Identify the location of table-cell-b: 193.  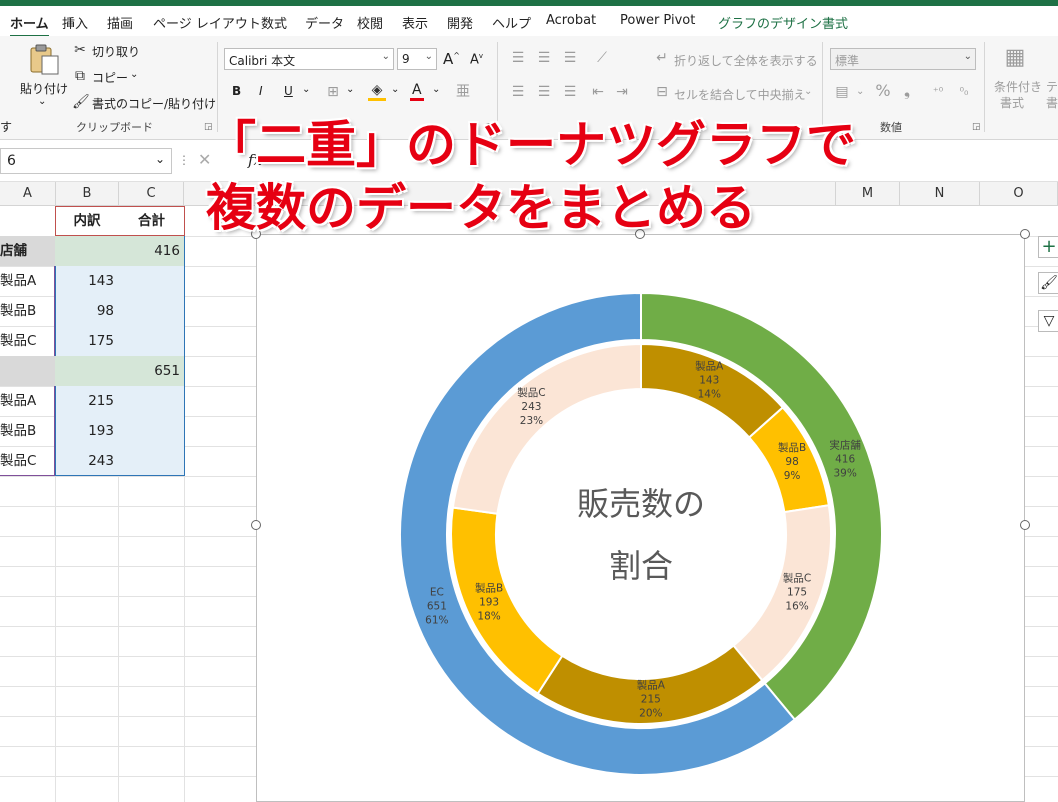
(87, 431).